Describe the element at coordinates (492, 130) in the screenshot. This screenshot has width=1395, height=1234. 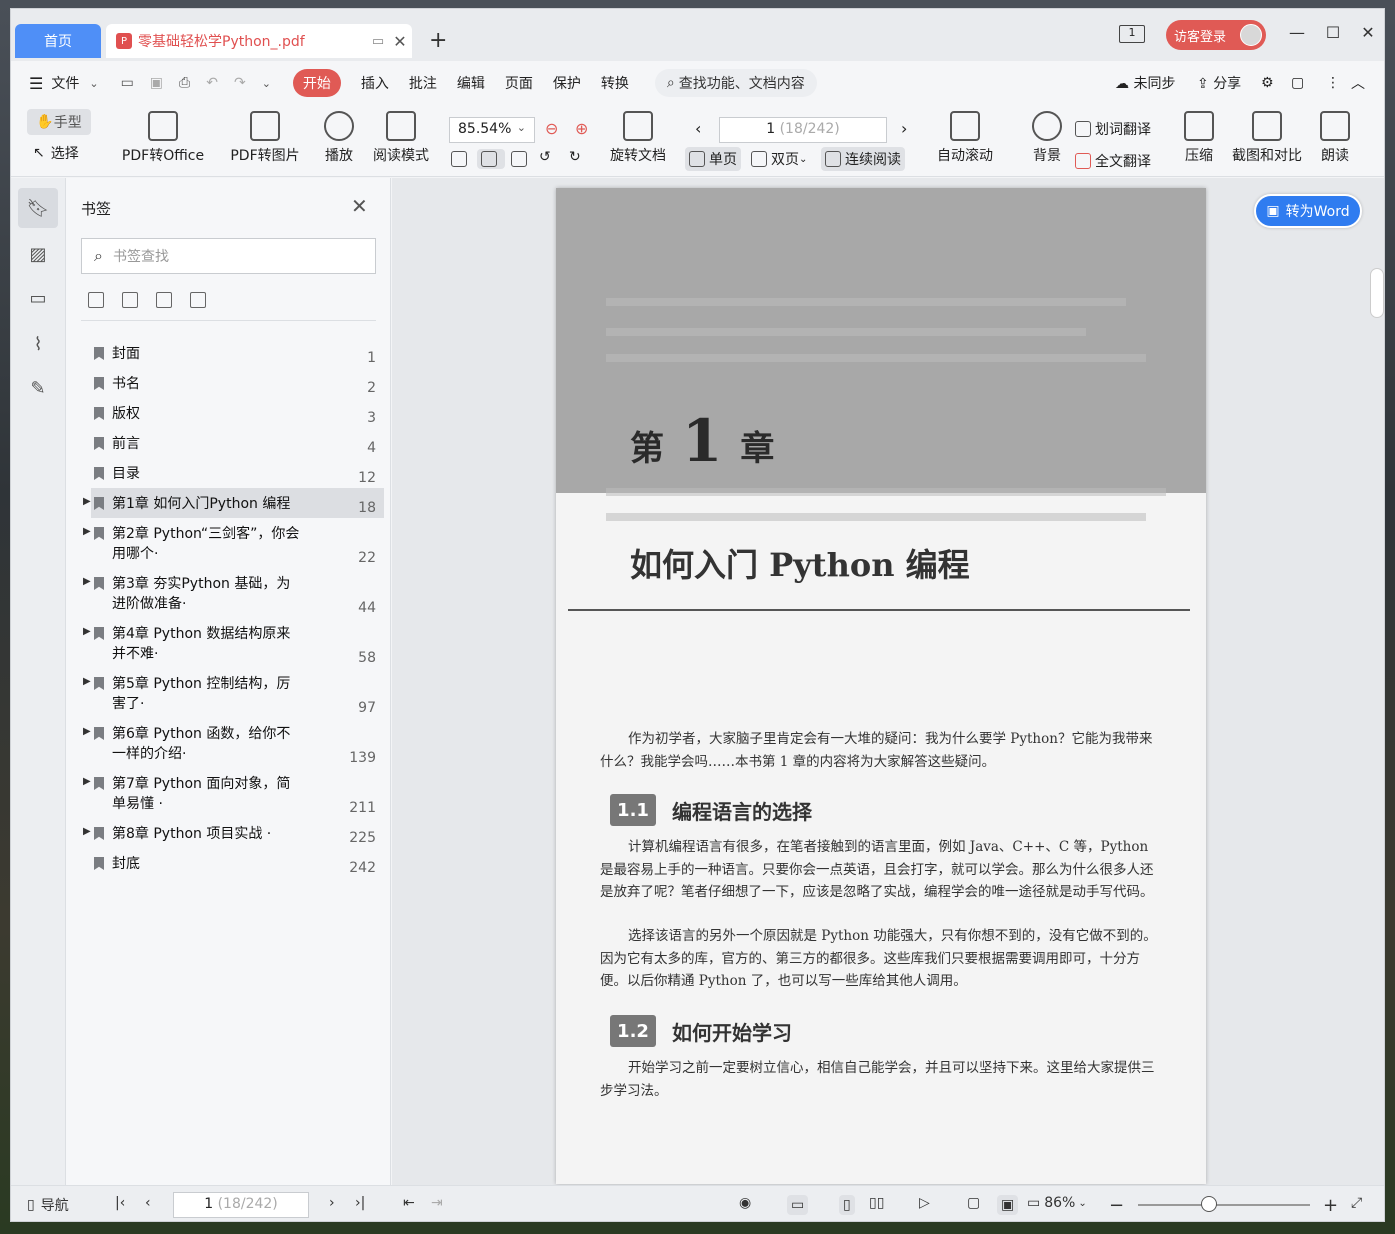
I see `zoom-select: 85.54% ⌄` at that location.